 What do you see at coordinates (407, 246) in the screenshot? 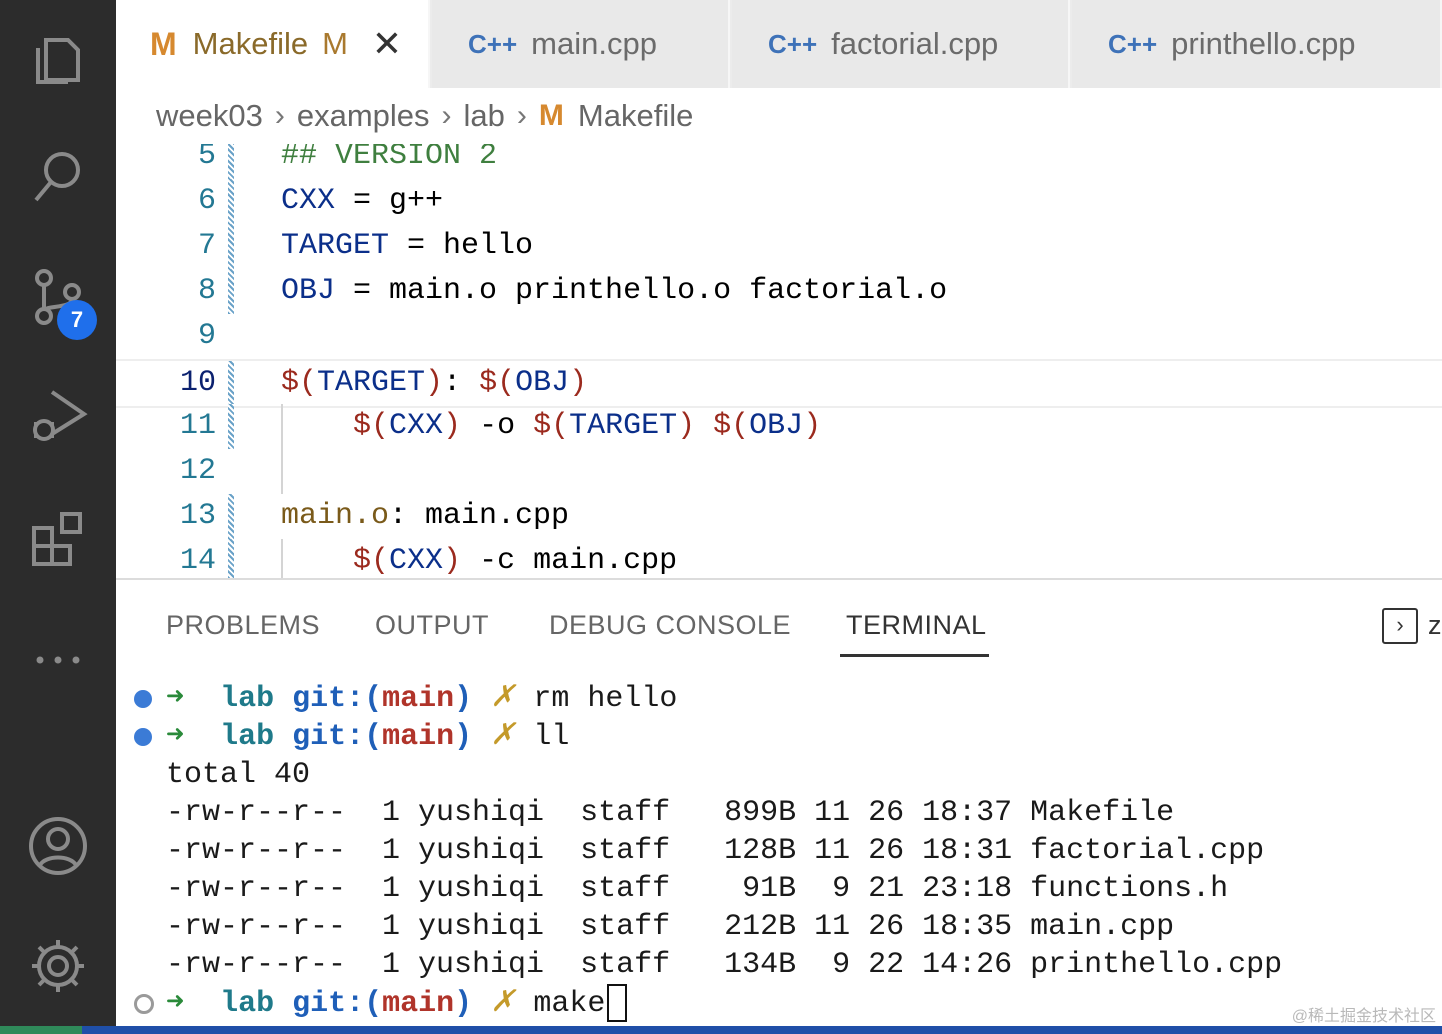
I see `code-text: TARGET = hello` at bounding box center [407, 246].